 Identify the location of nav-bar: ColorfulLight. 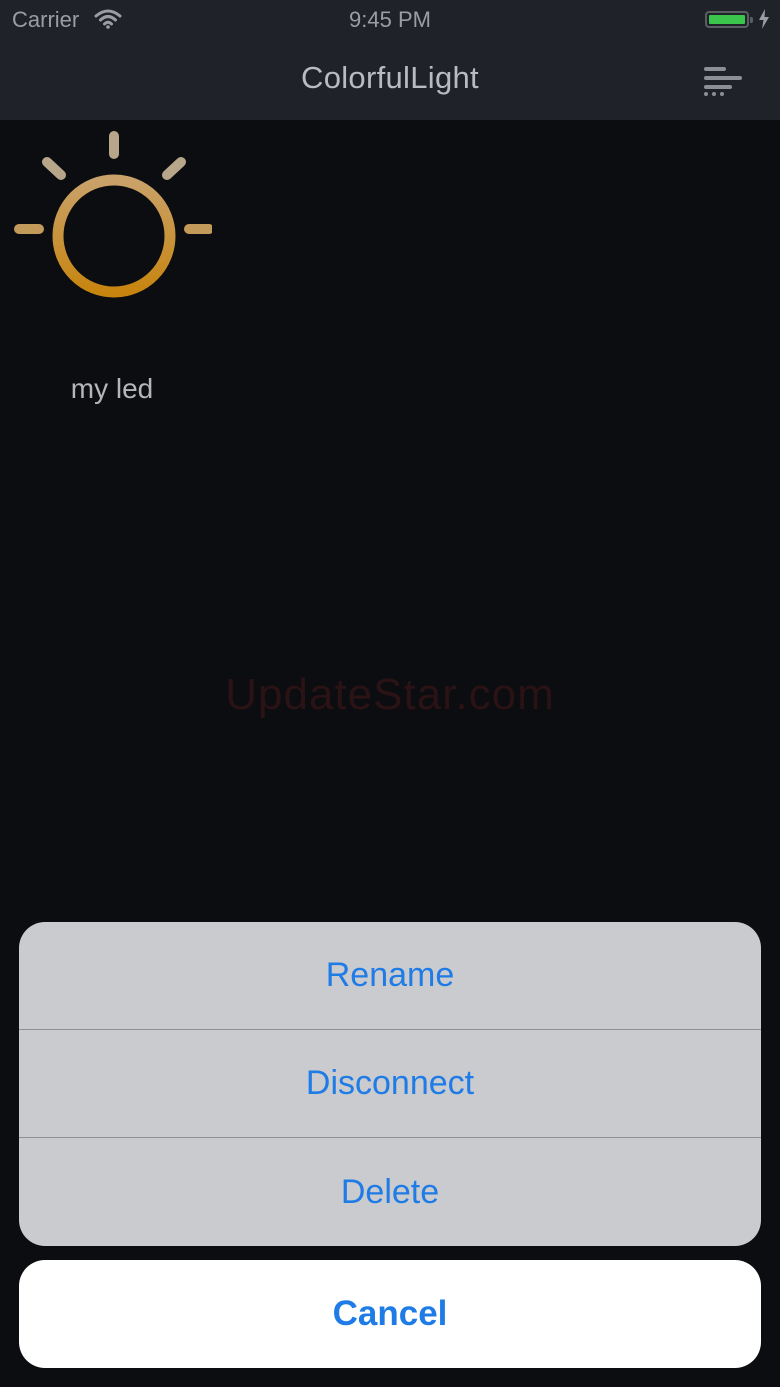
(390, 80).